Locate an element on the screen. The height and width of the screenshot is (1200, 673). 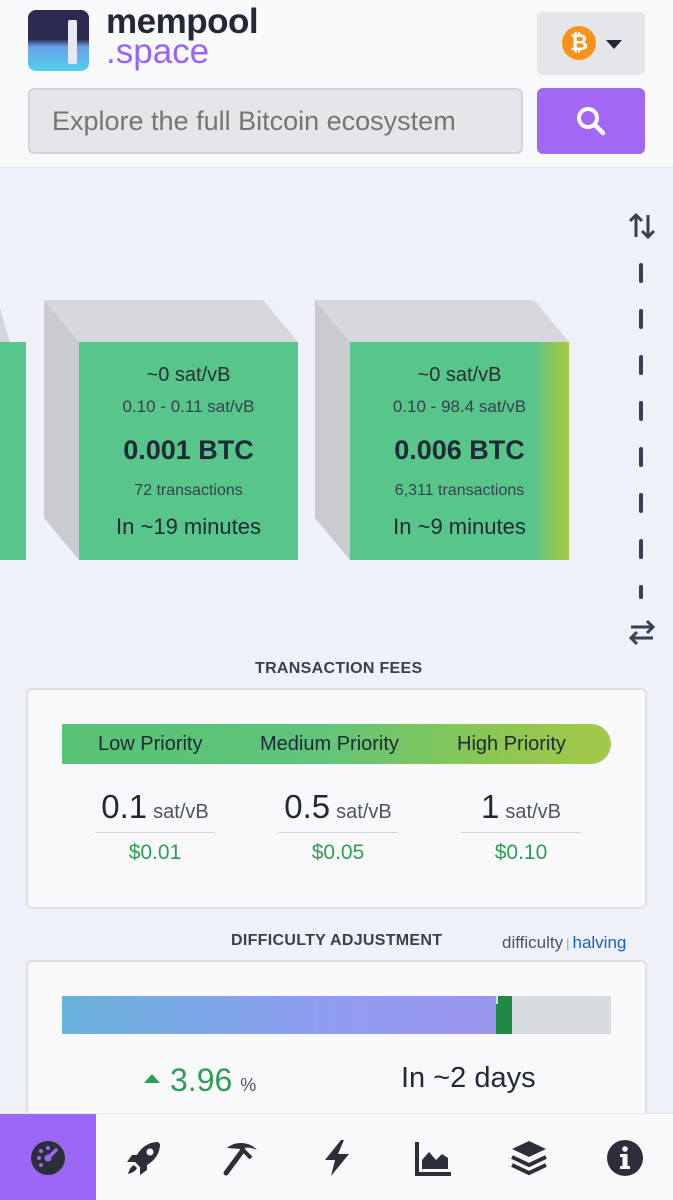
difficulty-progress-fill is located at coordinates (279, 1015).